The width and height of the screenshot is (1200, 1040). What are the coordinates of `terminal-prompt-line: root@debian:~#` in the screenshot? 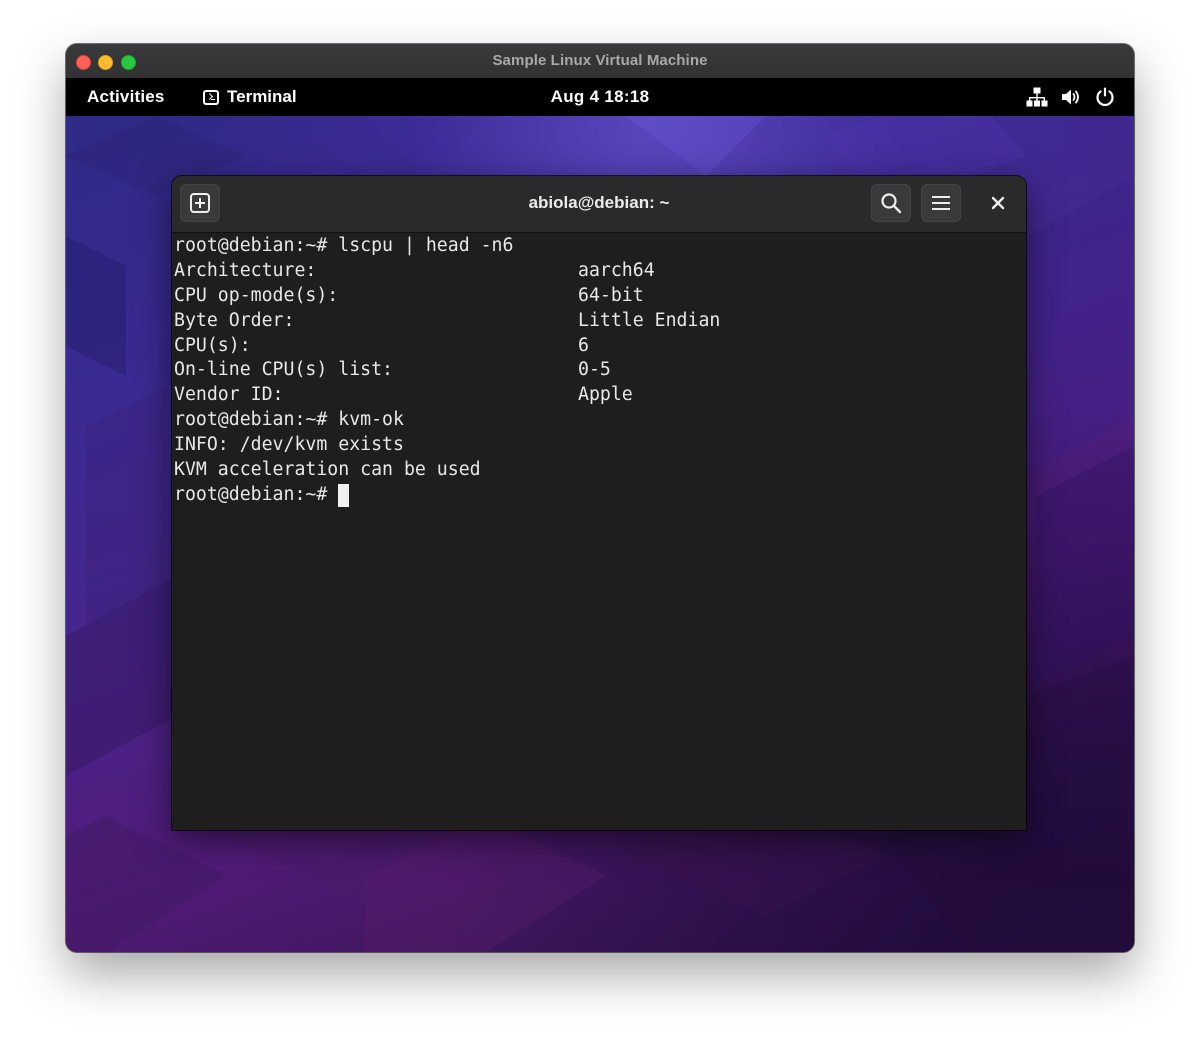 It's located at (600, 495).